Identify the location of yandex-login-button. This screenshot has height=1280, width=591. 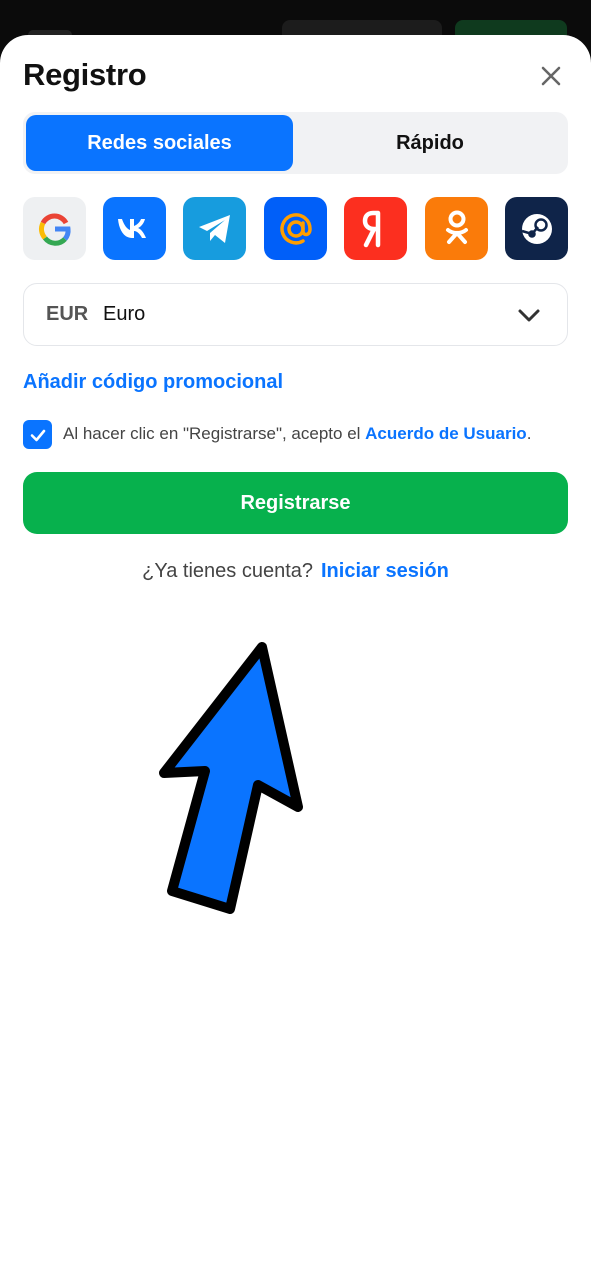
(375, 228).